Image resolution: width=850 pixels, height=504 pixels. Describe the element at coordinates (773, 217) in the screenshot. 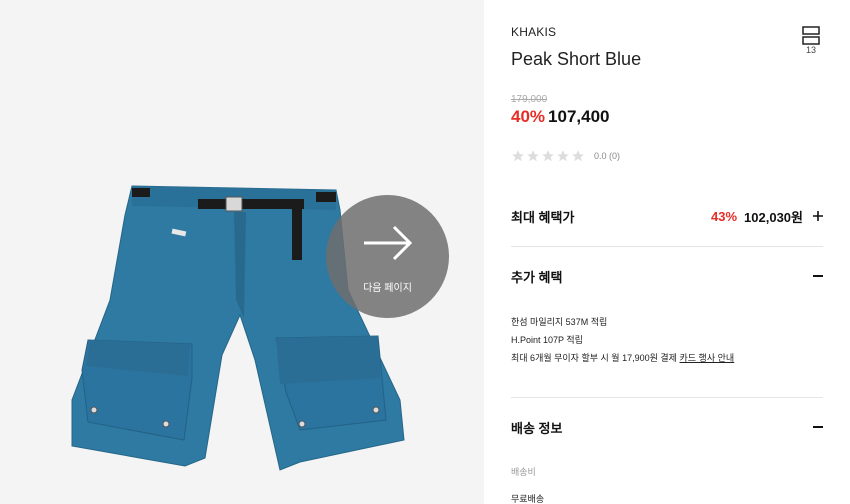

I see `max-benefit-amount: 102,030원` at that location.